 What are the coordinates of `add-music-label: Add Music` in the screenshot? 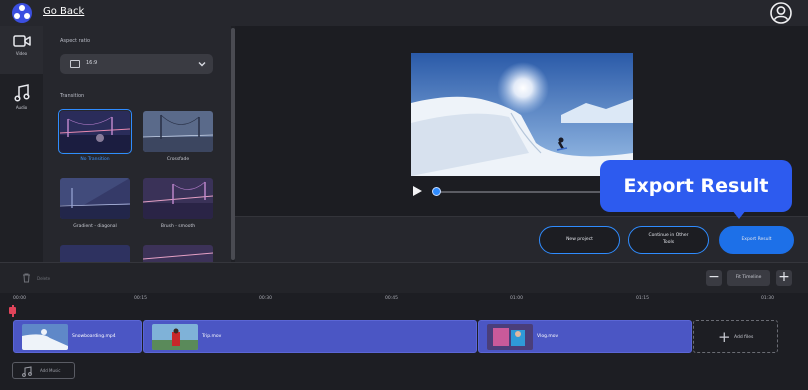 It's located at (50, 370).